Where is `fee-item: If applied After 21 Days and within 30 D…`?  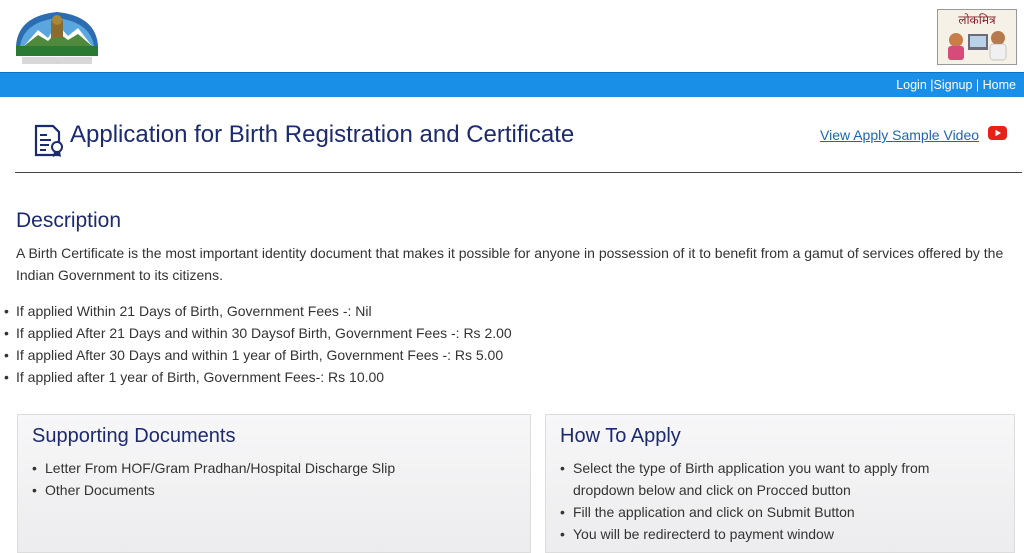
fee-item: If applied After 21 Days and within 30 D… is located at coordinates (258, 333).